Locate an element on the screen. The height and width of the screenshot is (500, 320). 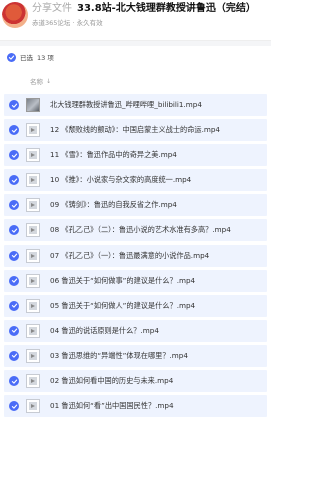
file-row: 09 《铸剑》：鲁迅的自我反省之作.mp4 is located at coordinates (135, 205).